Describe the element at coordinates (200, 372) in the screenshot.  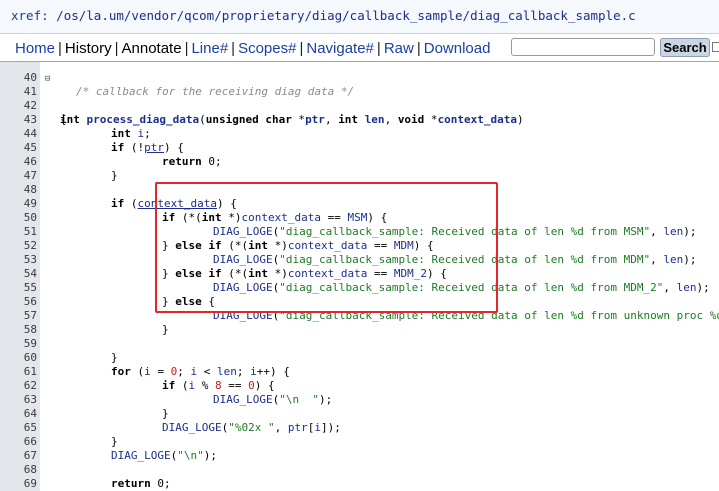
I see `code-text: for (i = 0; i < len; i++) {` at that location.